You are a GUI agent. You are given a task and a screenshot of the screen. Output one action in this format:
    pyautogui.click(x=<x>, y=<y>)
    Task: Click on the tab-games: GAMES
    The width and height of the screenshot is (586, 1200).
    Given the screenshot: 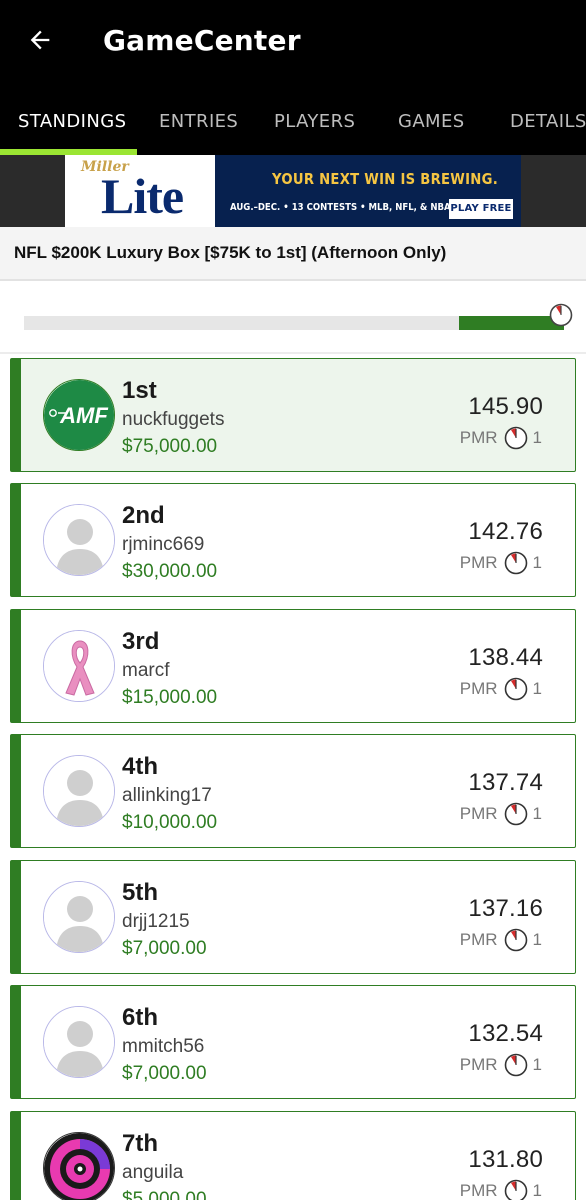 What is the action you would take?
    pyautogui.click(x=431, y=121)
    